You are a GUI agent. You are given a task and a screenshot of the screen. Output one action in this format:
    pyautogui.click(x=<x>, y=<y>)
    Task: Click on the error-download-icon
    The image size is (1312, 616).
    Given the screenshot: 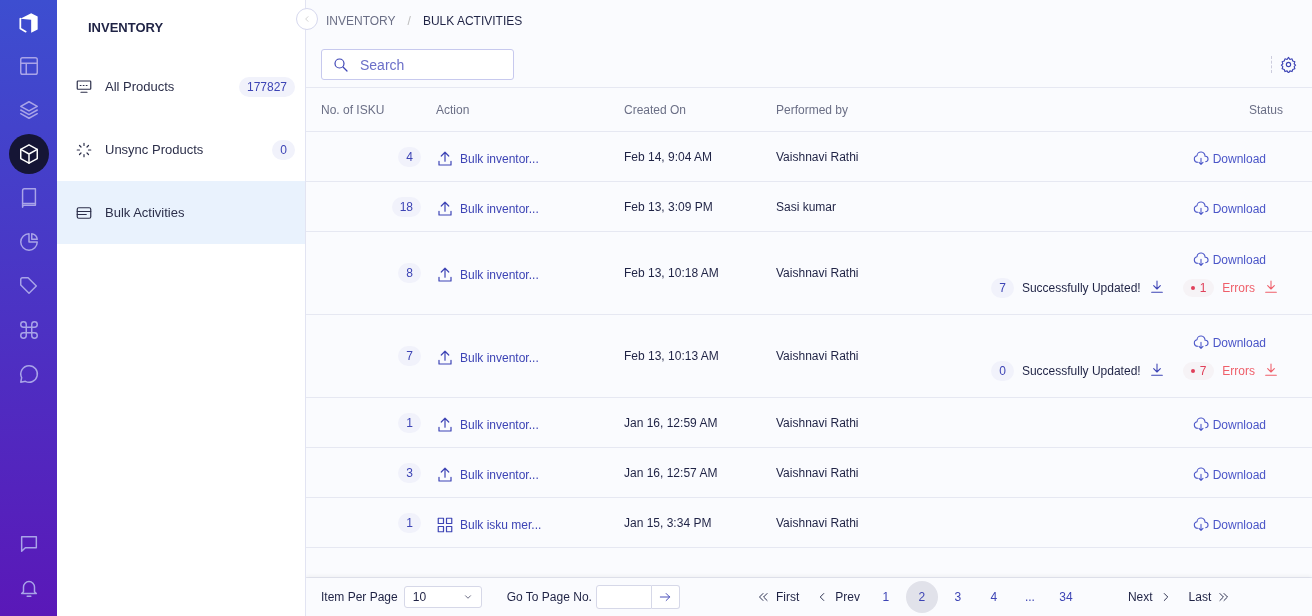 What is the action you would take?
    pyautogui.click(x=1271, y=369)
    